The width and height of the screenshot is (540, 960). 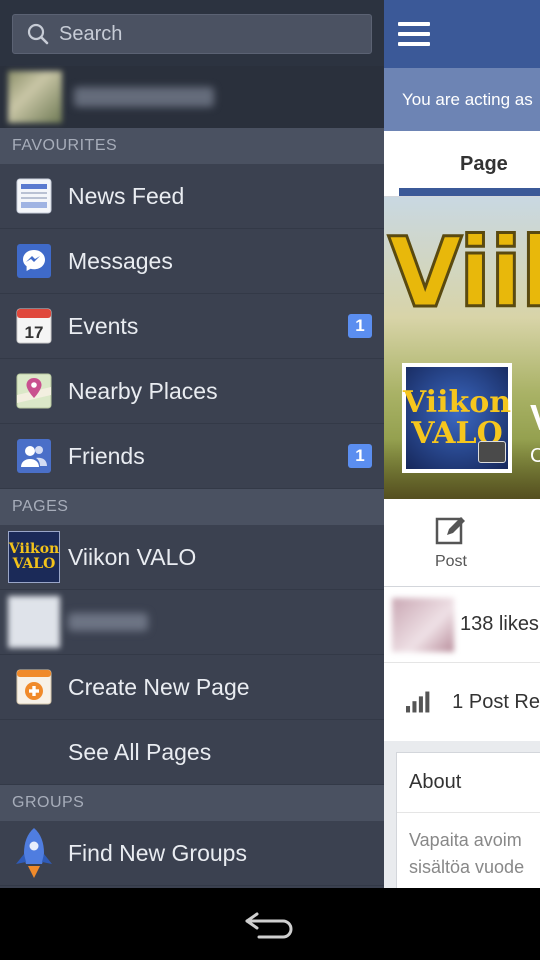 I want to click on profile-row, so click(x=192, y=97).